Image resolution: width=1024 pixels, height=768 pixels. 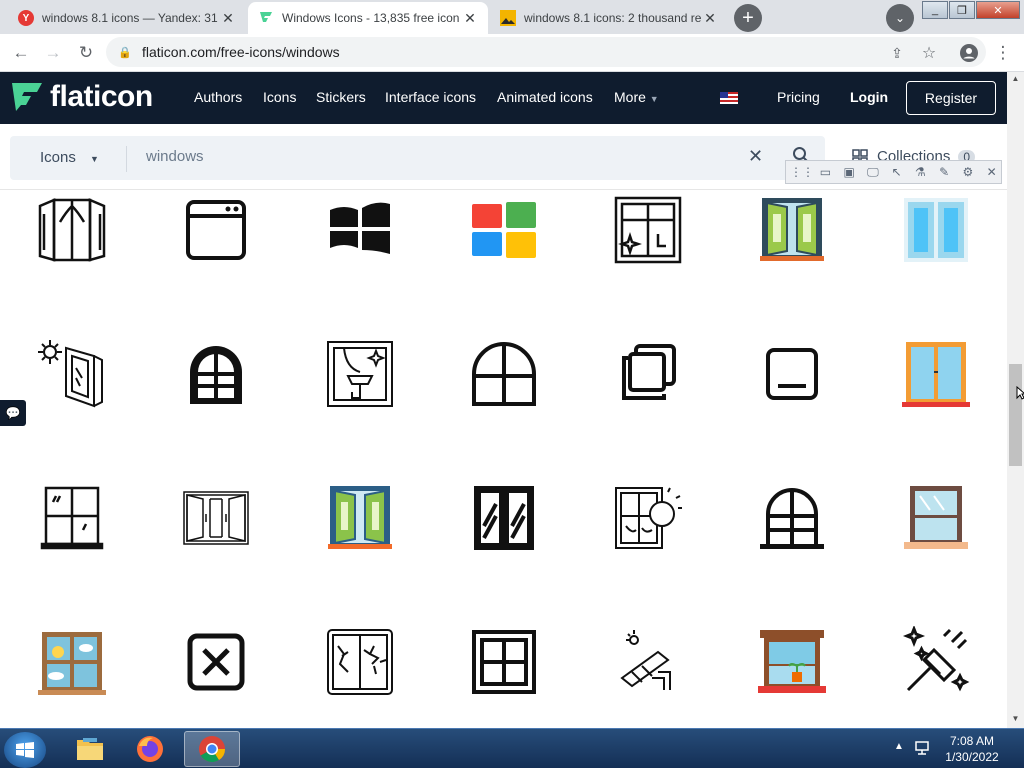 I want to click on clear-search-icon: ✕, so click(x=755, y=156).